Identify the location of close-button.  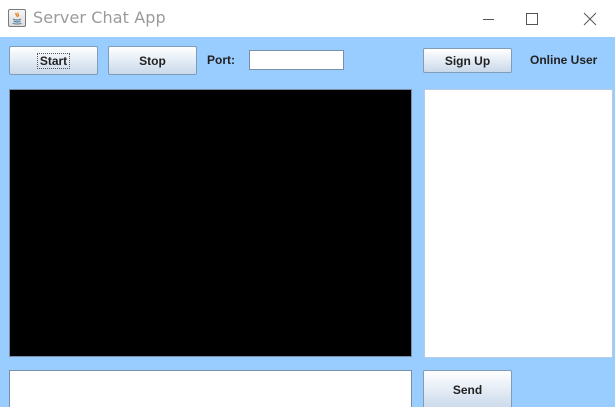
(590, 18).